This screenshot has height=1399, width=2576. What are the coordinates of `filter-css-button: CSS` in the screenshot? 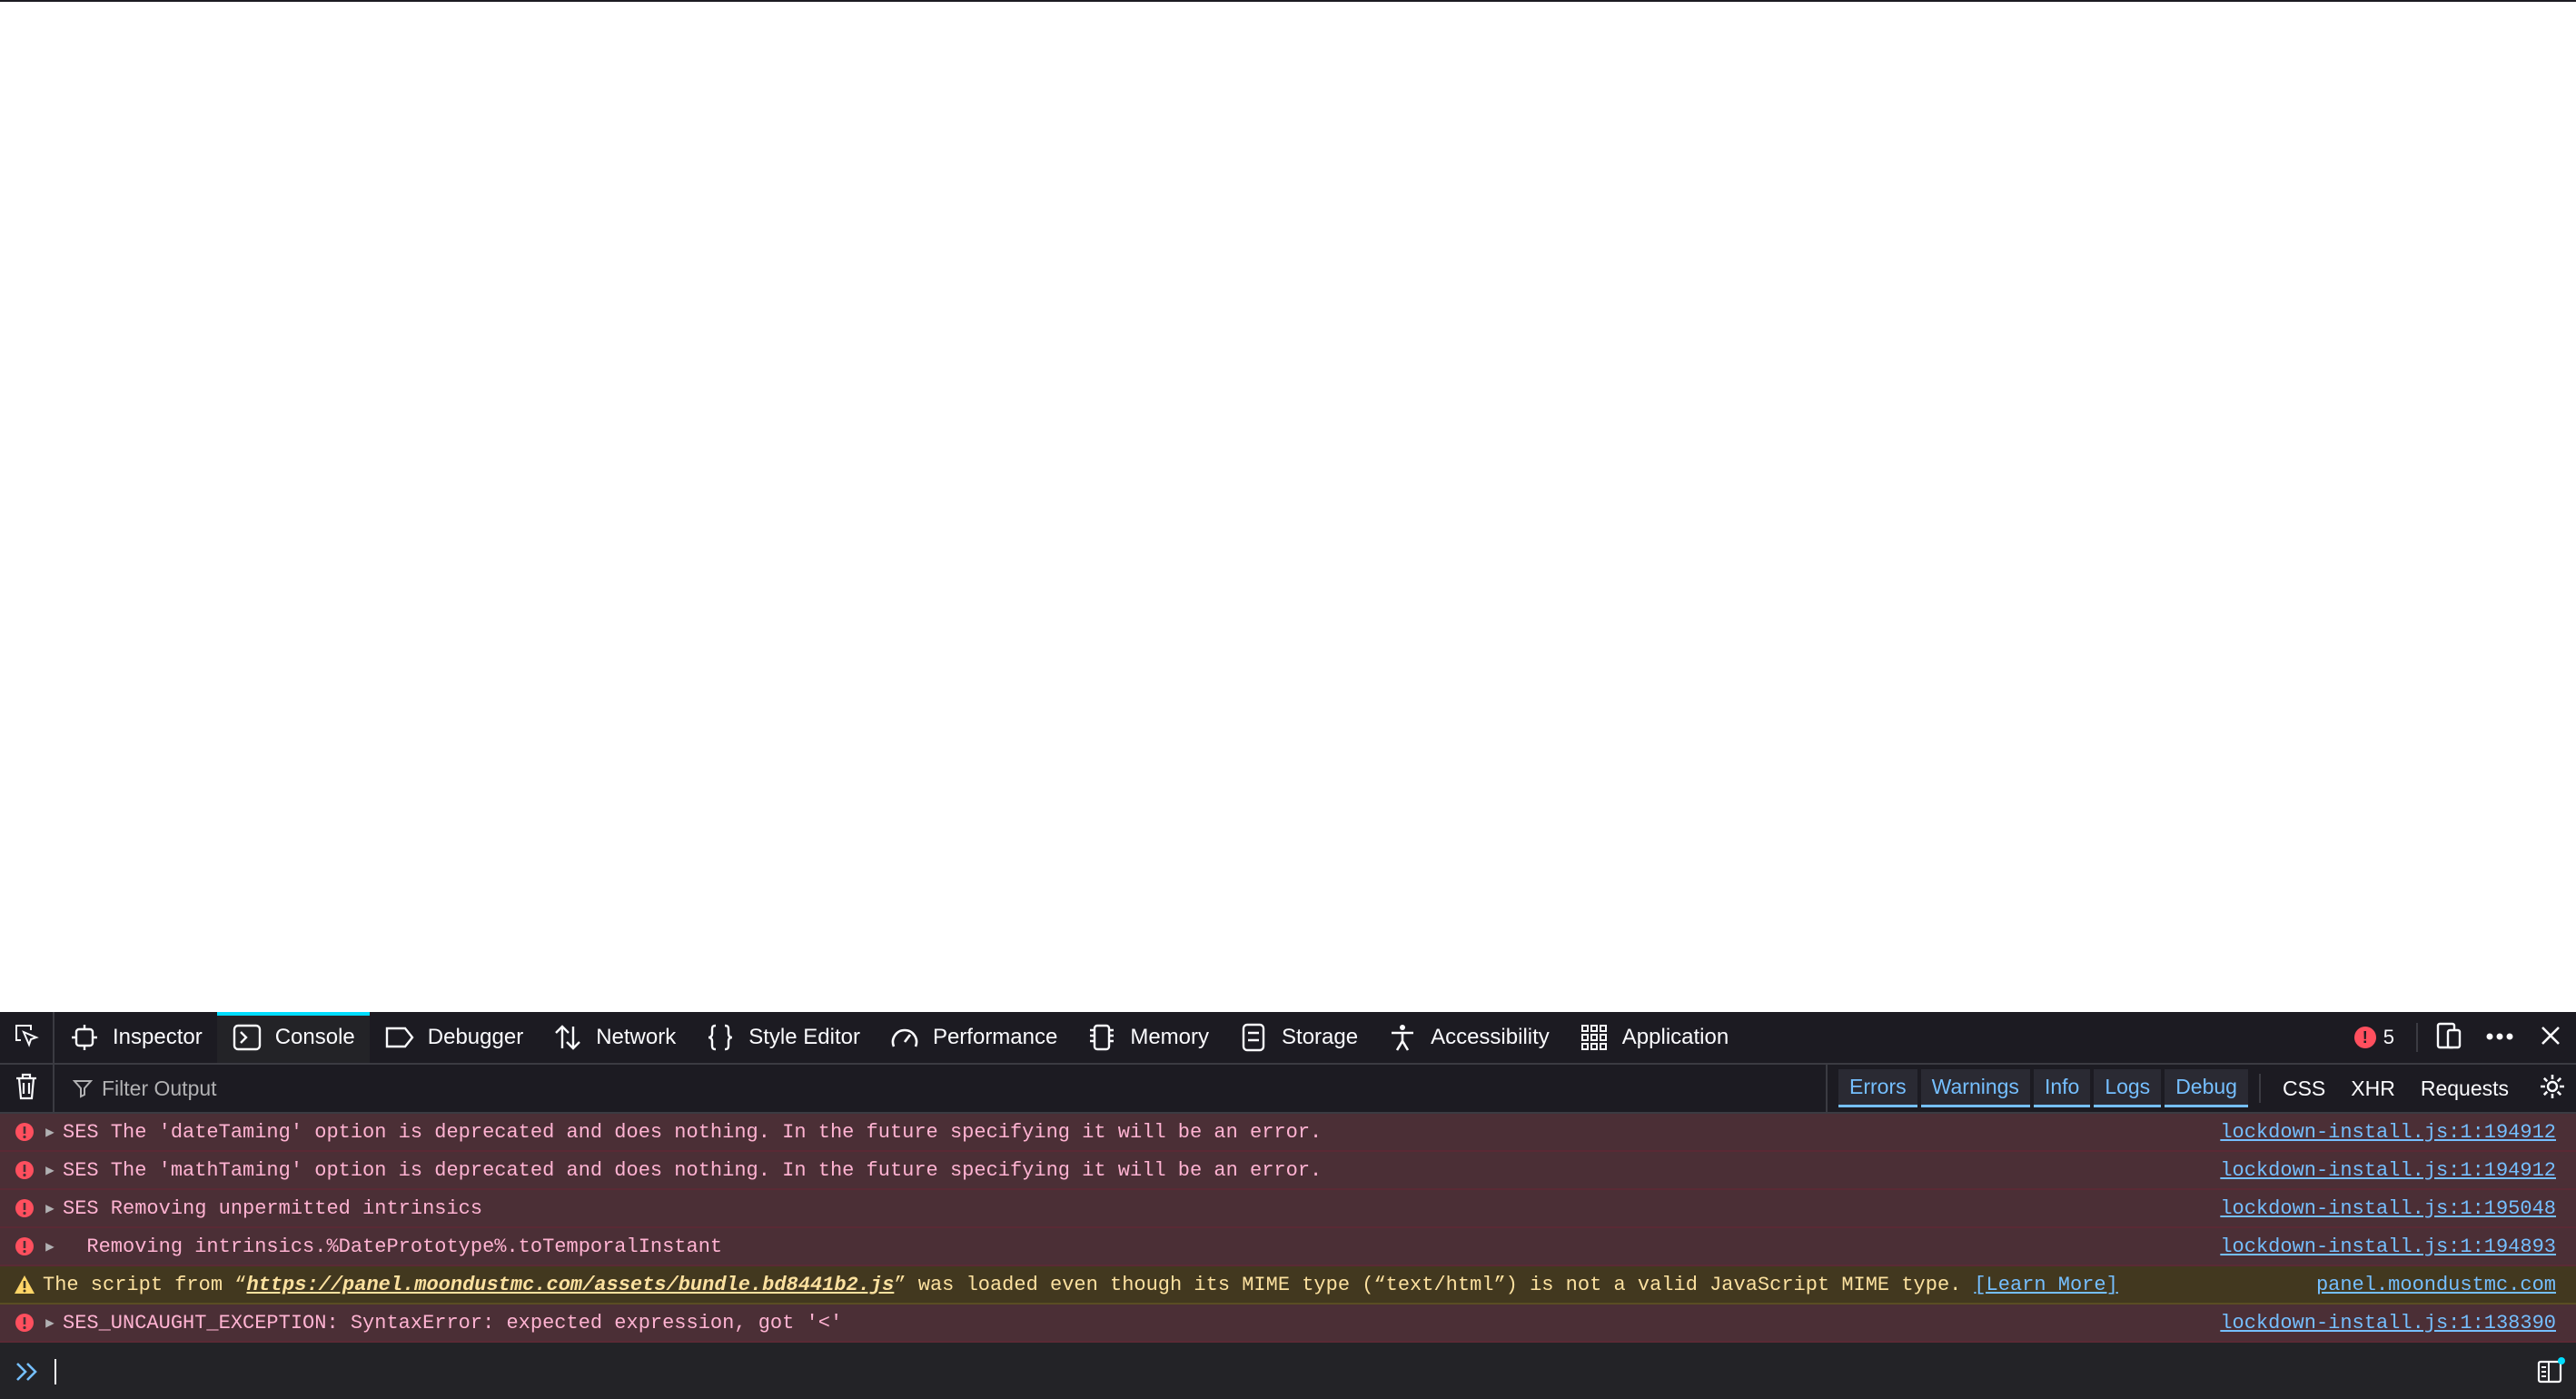 It's located at (2304, 1089).